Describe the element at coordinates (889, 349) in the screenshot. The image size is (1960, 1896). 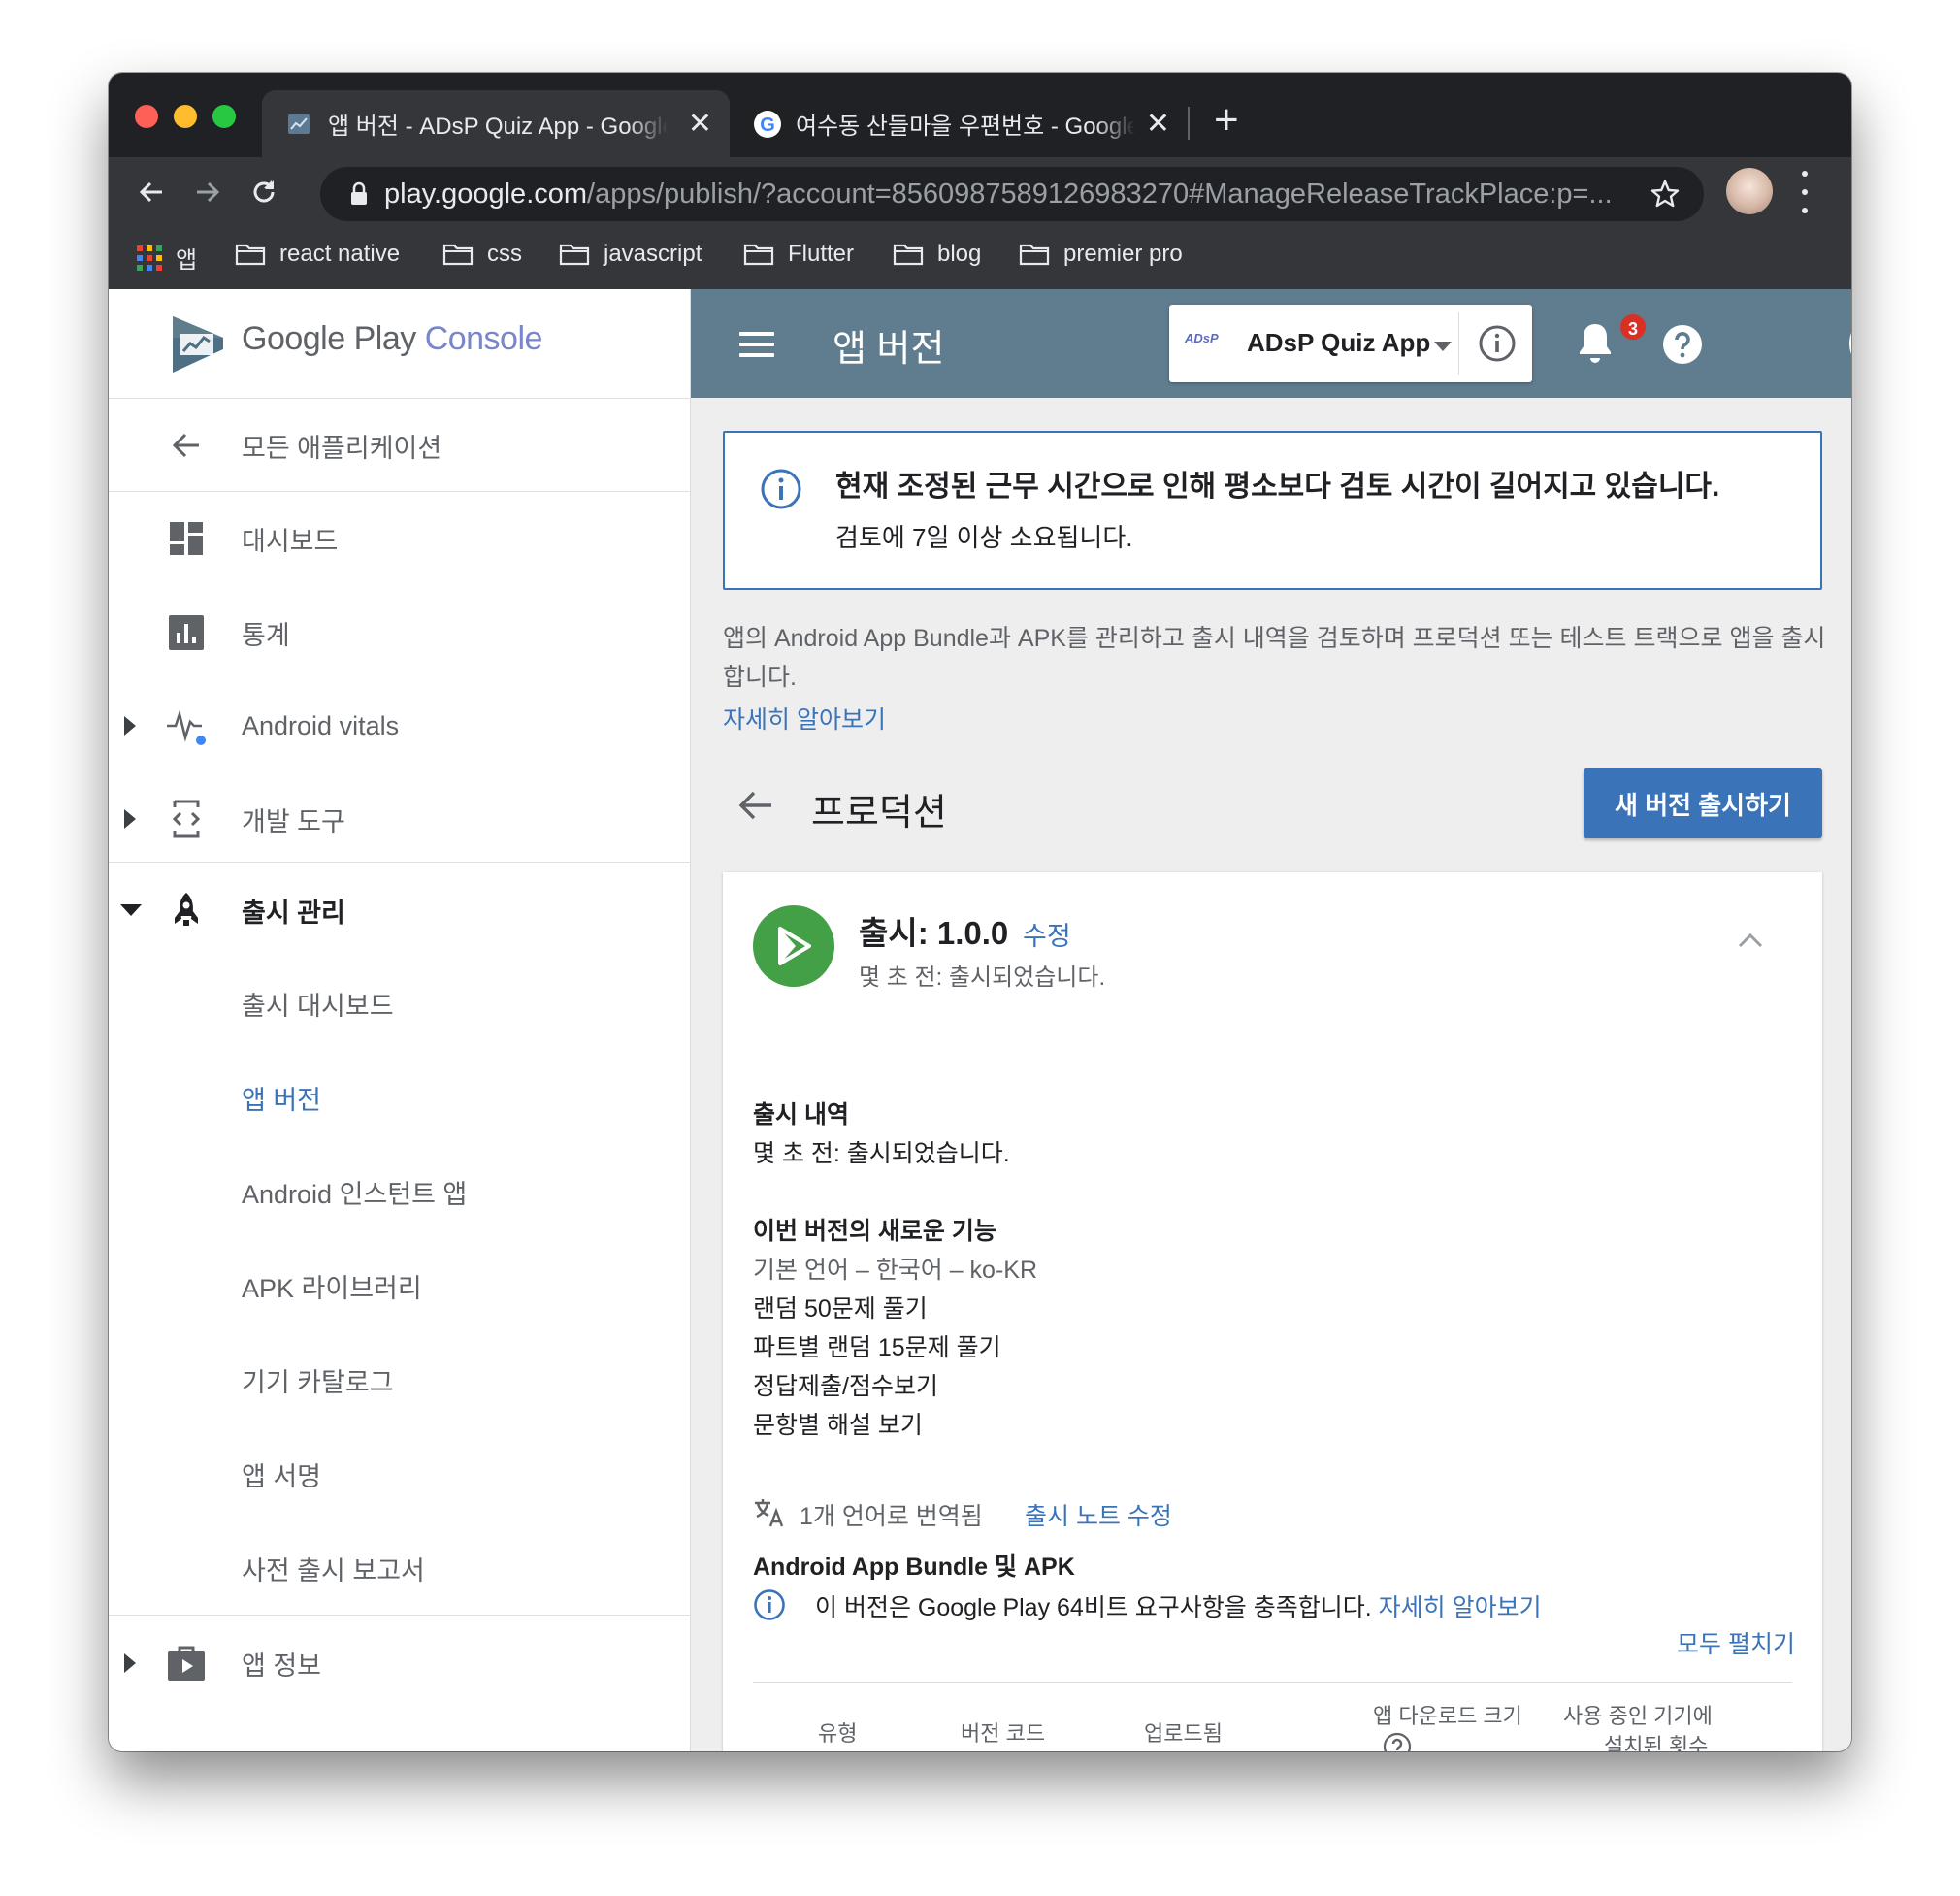
I see `page-title: 앱 버전` at that location.